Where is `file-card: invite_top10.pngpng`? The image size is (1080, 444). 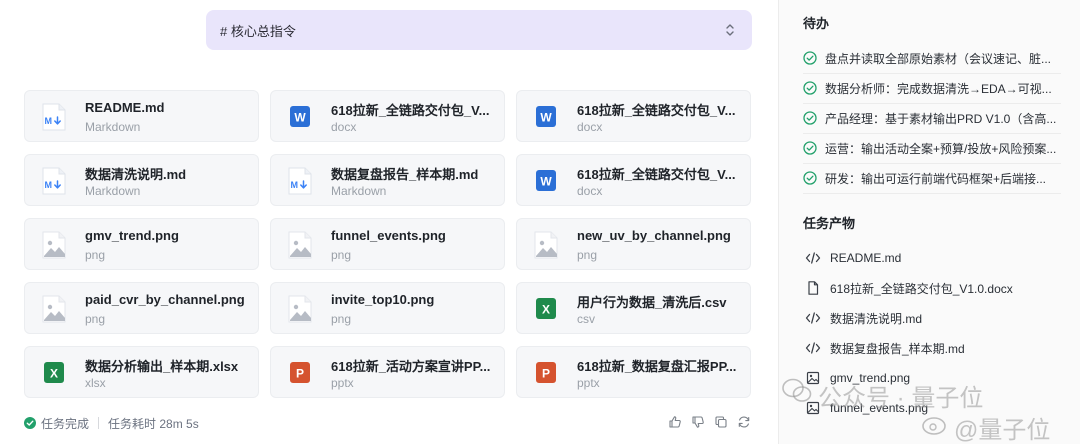
file-card: invite_top10.pngpng is located at coordinates (387, 308).